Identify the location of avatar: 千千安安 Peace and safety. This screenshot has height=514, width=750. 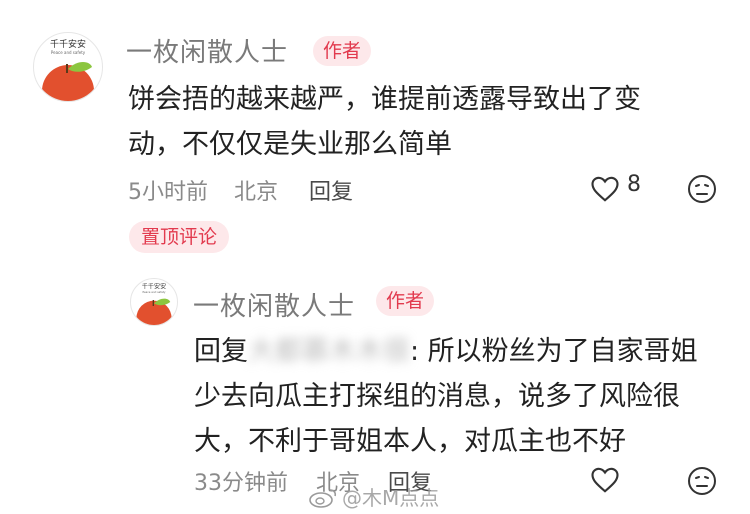
(68, 67).